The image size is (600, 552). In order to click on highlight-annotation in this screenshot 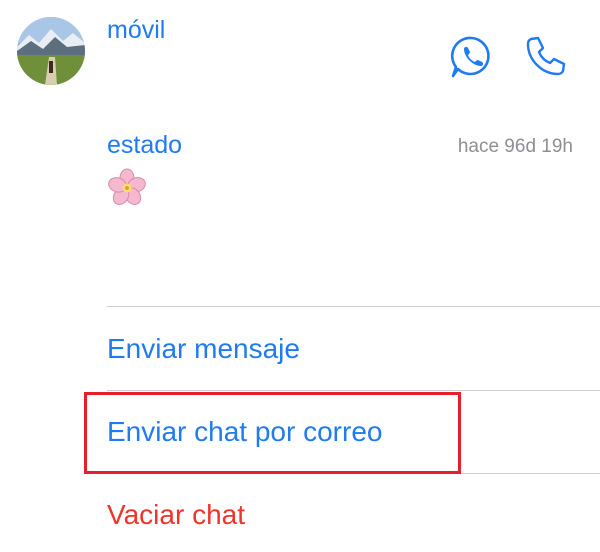, I will do `click(272, 433)`.